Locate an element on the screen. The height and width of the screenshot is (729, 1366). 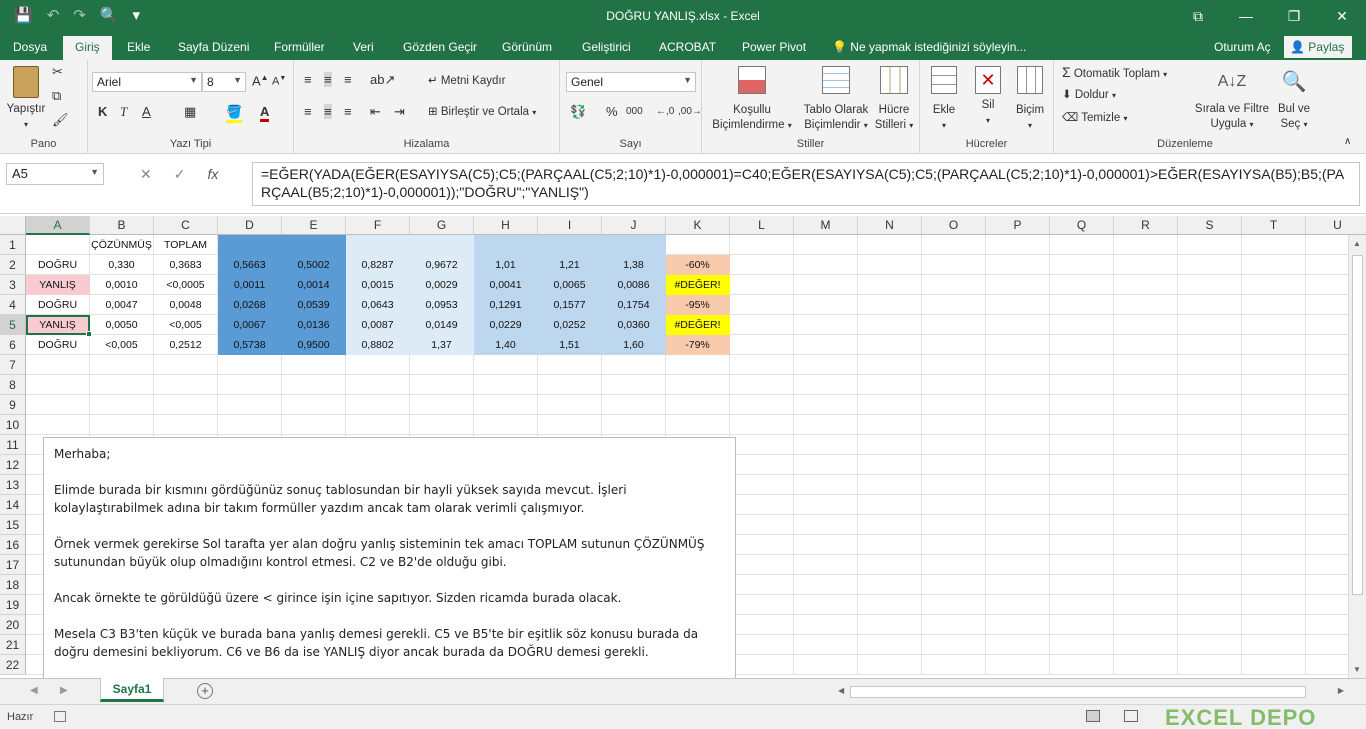
tab-formuller: Formüller is located at coordinates (299, 47).